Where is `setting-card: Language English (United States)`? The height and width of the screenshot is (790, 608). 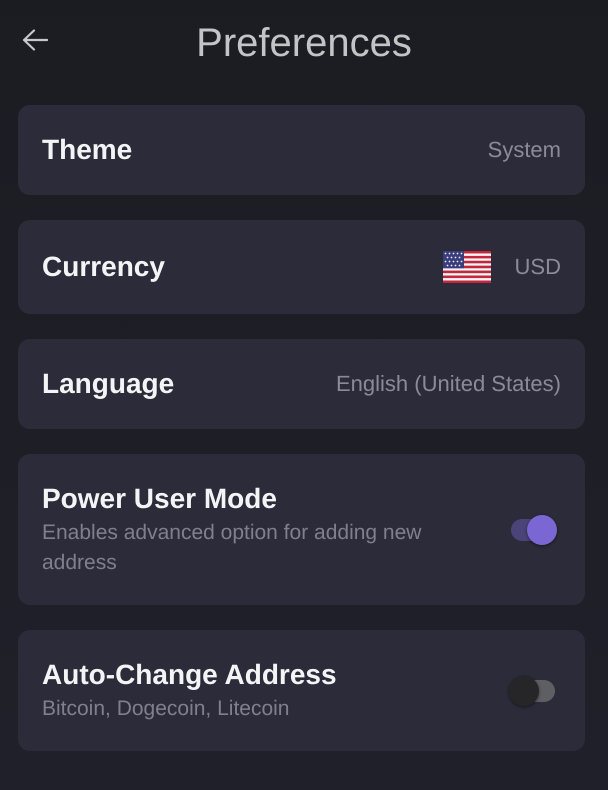
setting-card: Language English (United States) is located at coordinates (301, 384).